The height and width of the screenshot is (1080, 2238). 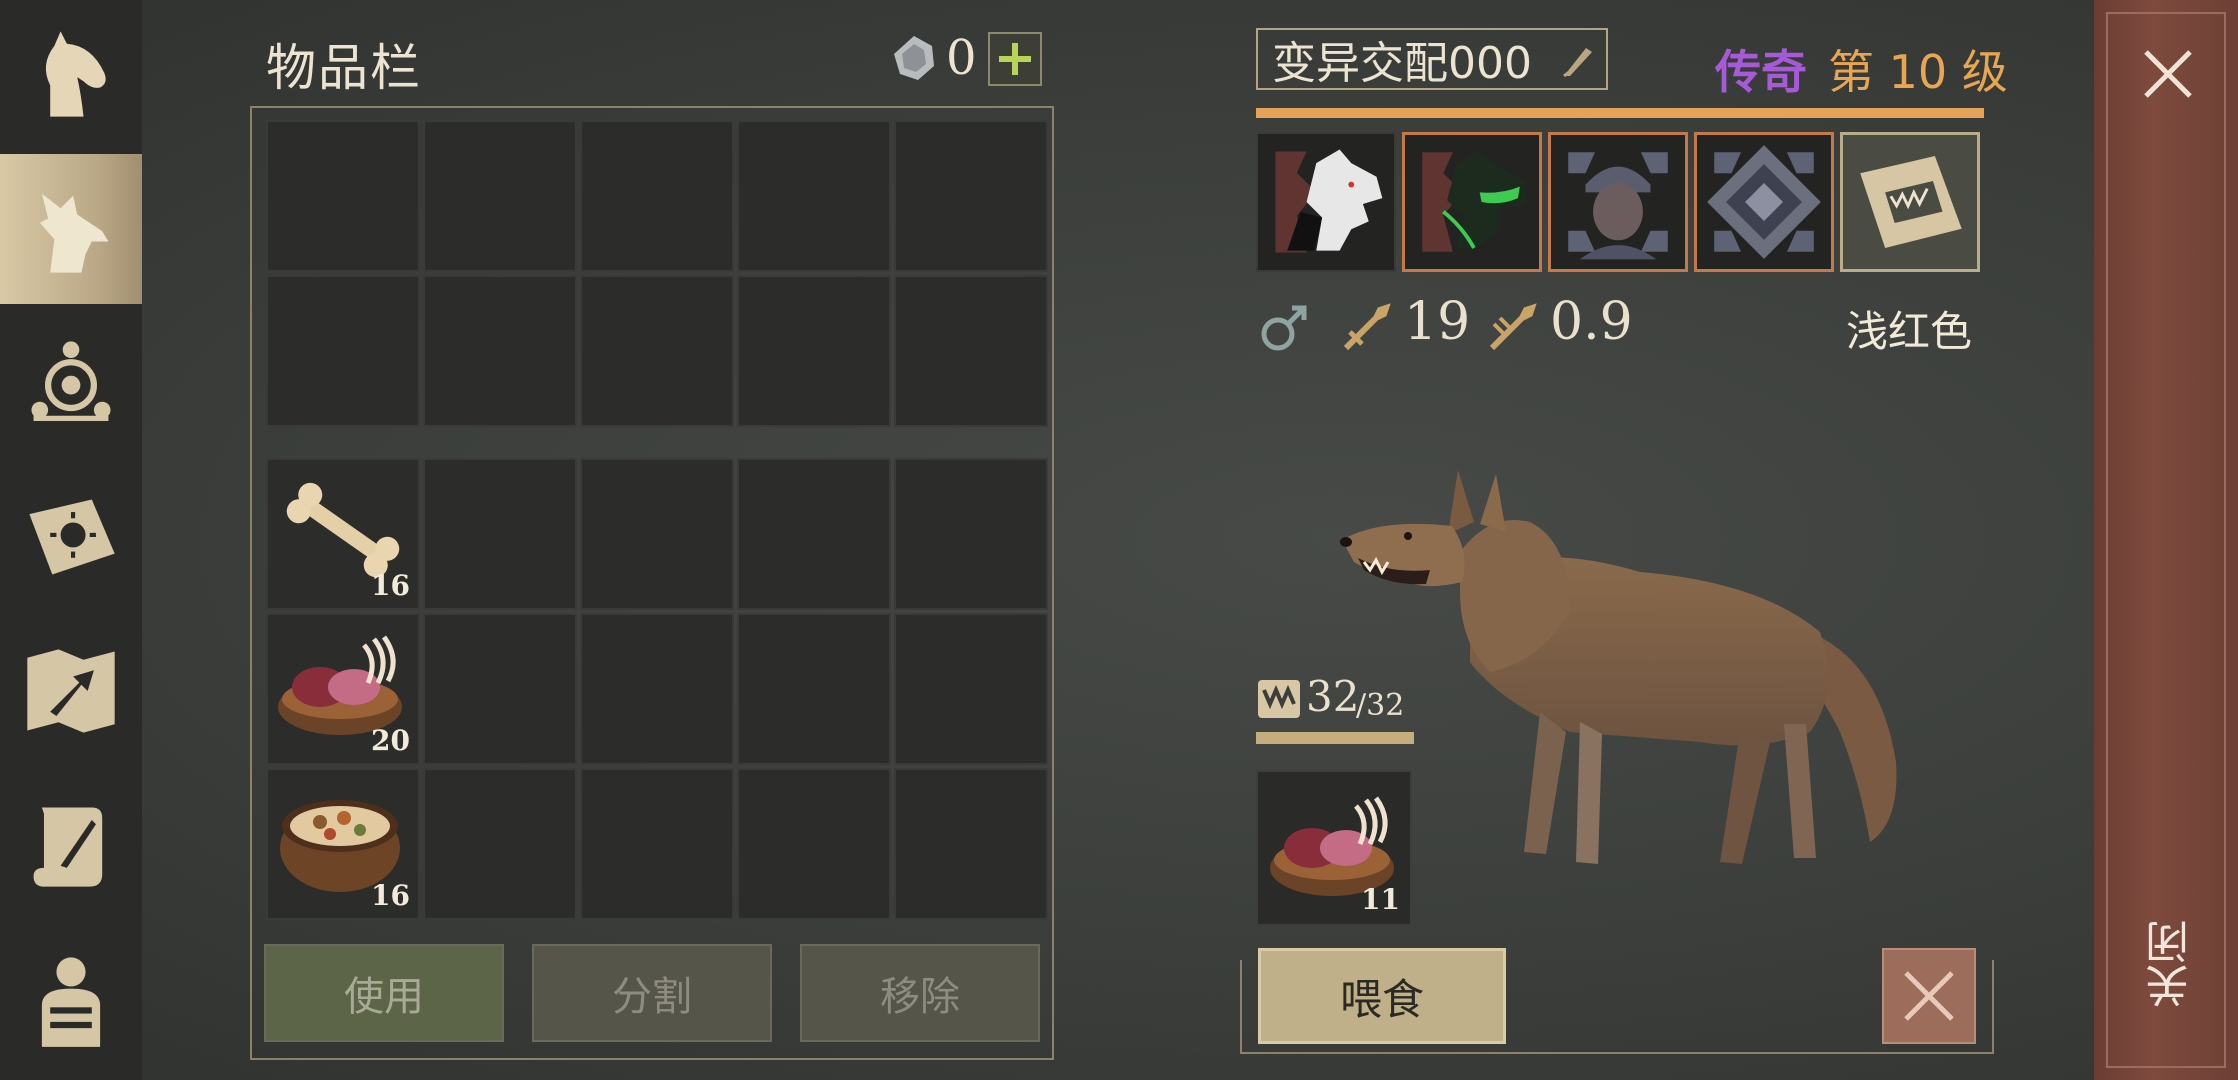 What do you see at coordinates (343, 689) in the screenshot?
I see `inventory-slot-raw-meat: 20` at bounding box center [343, 689].